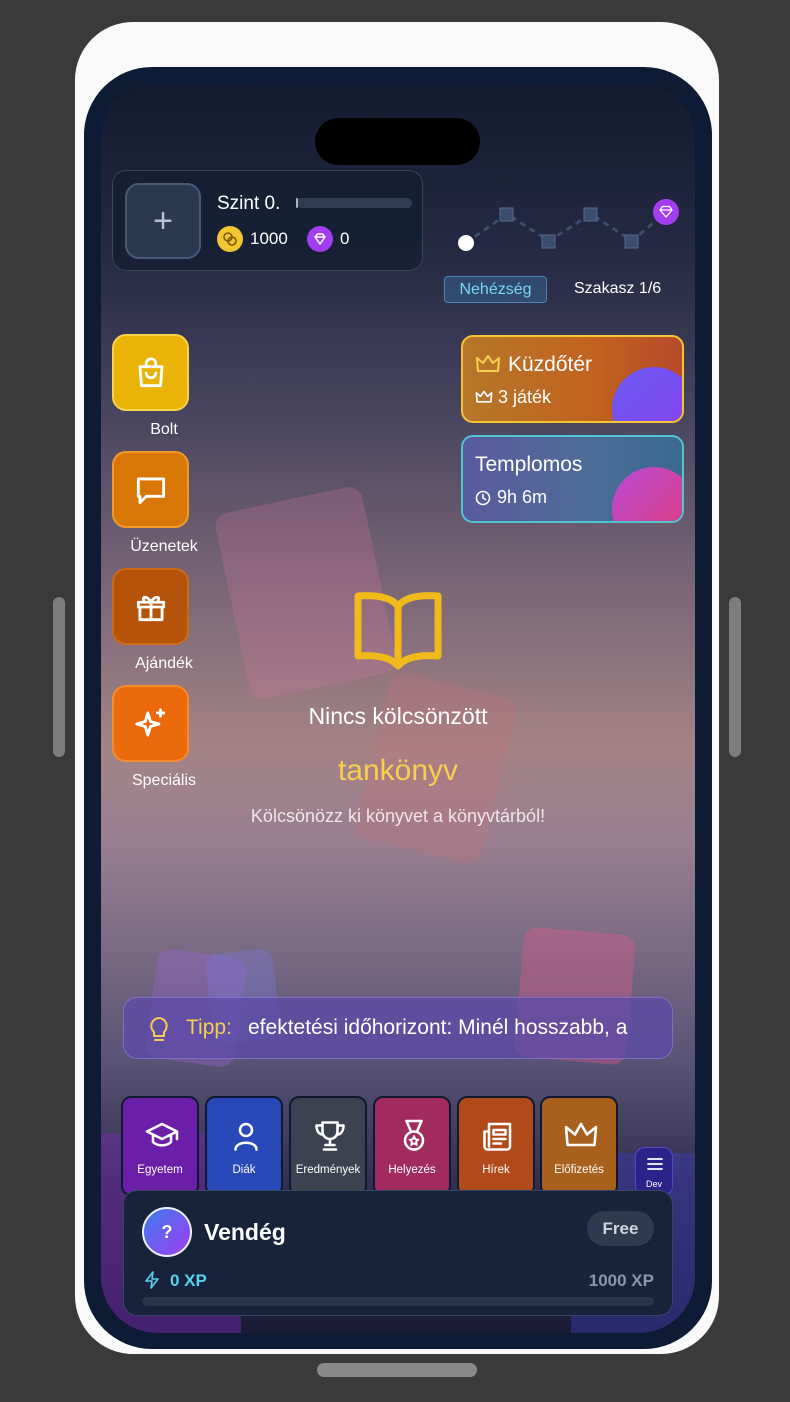 The image size is (790, 1402). What do you see at coordinates (150, 608) in the screenshot?
I see `gift-icon` at bounding box center [150, 608].